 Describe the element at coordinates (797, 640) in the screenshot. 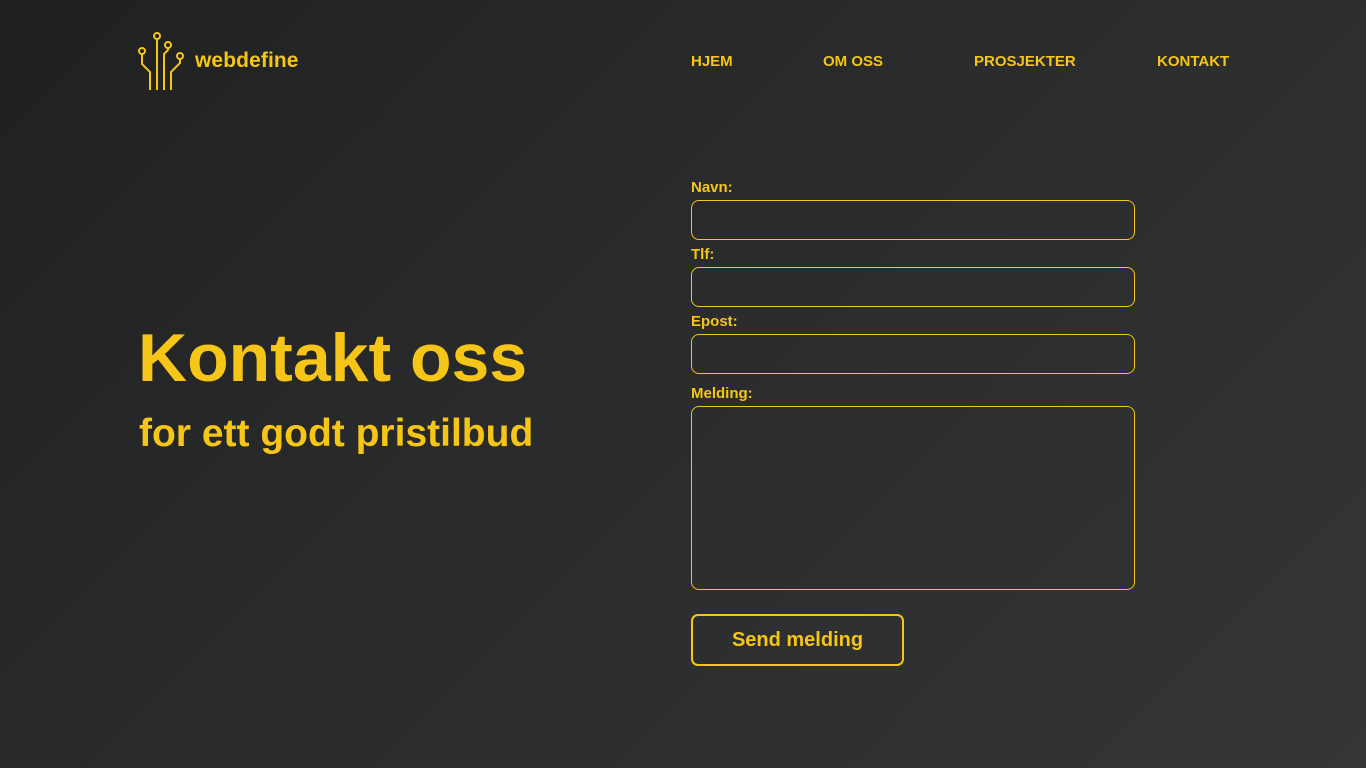

I see `send-button: Send melding` at that location.